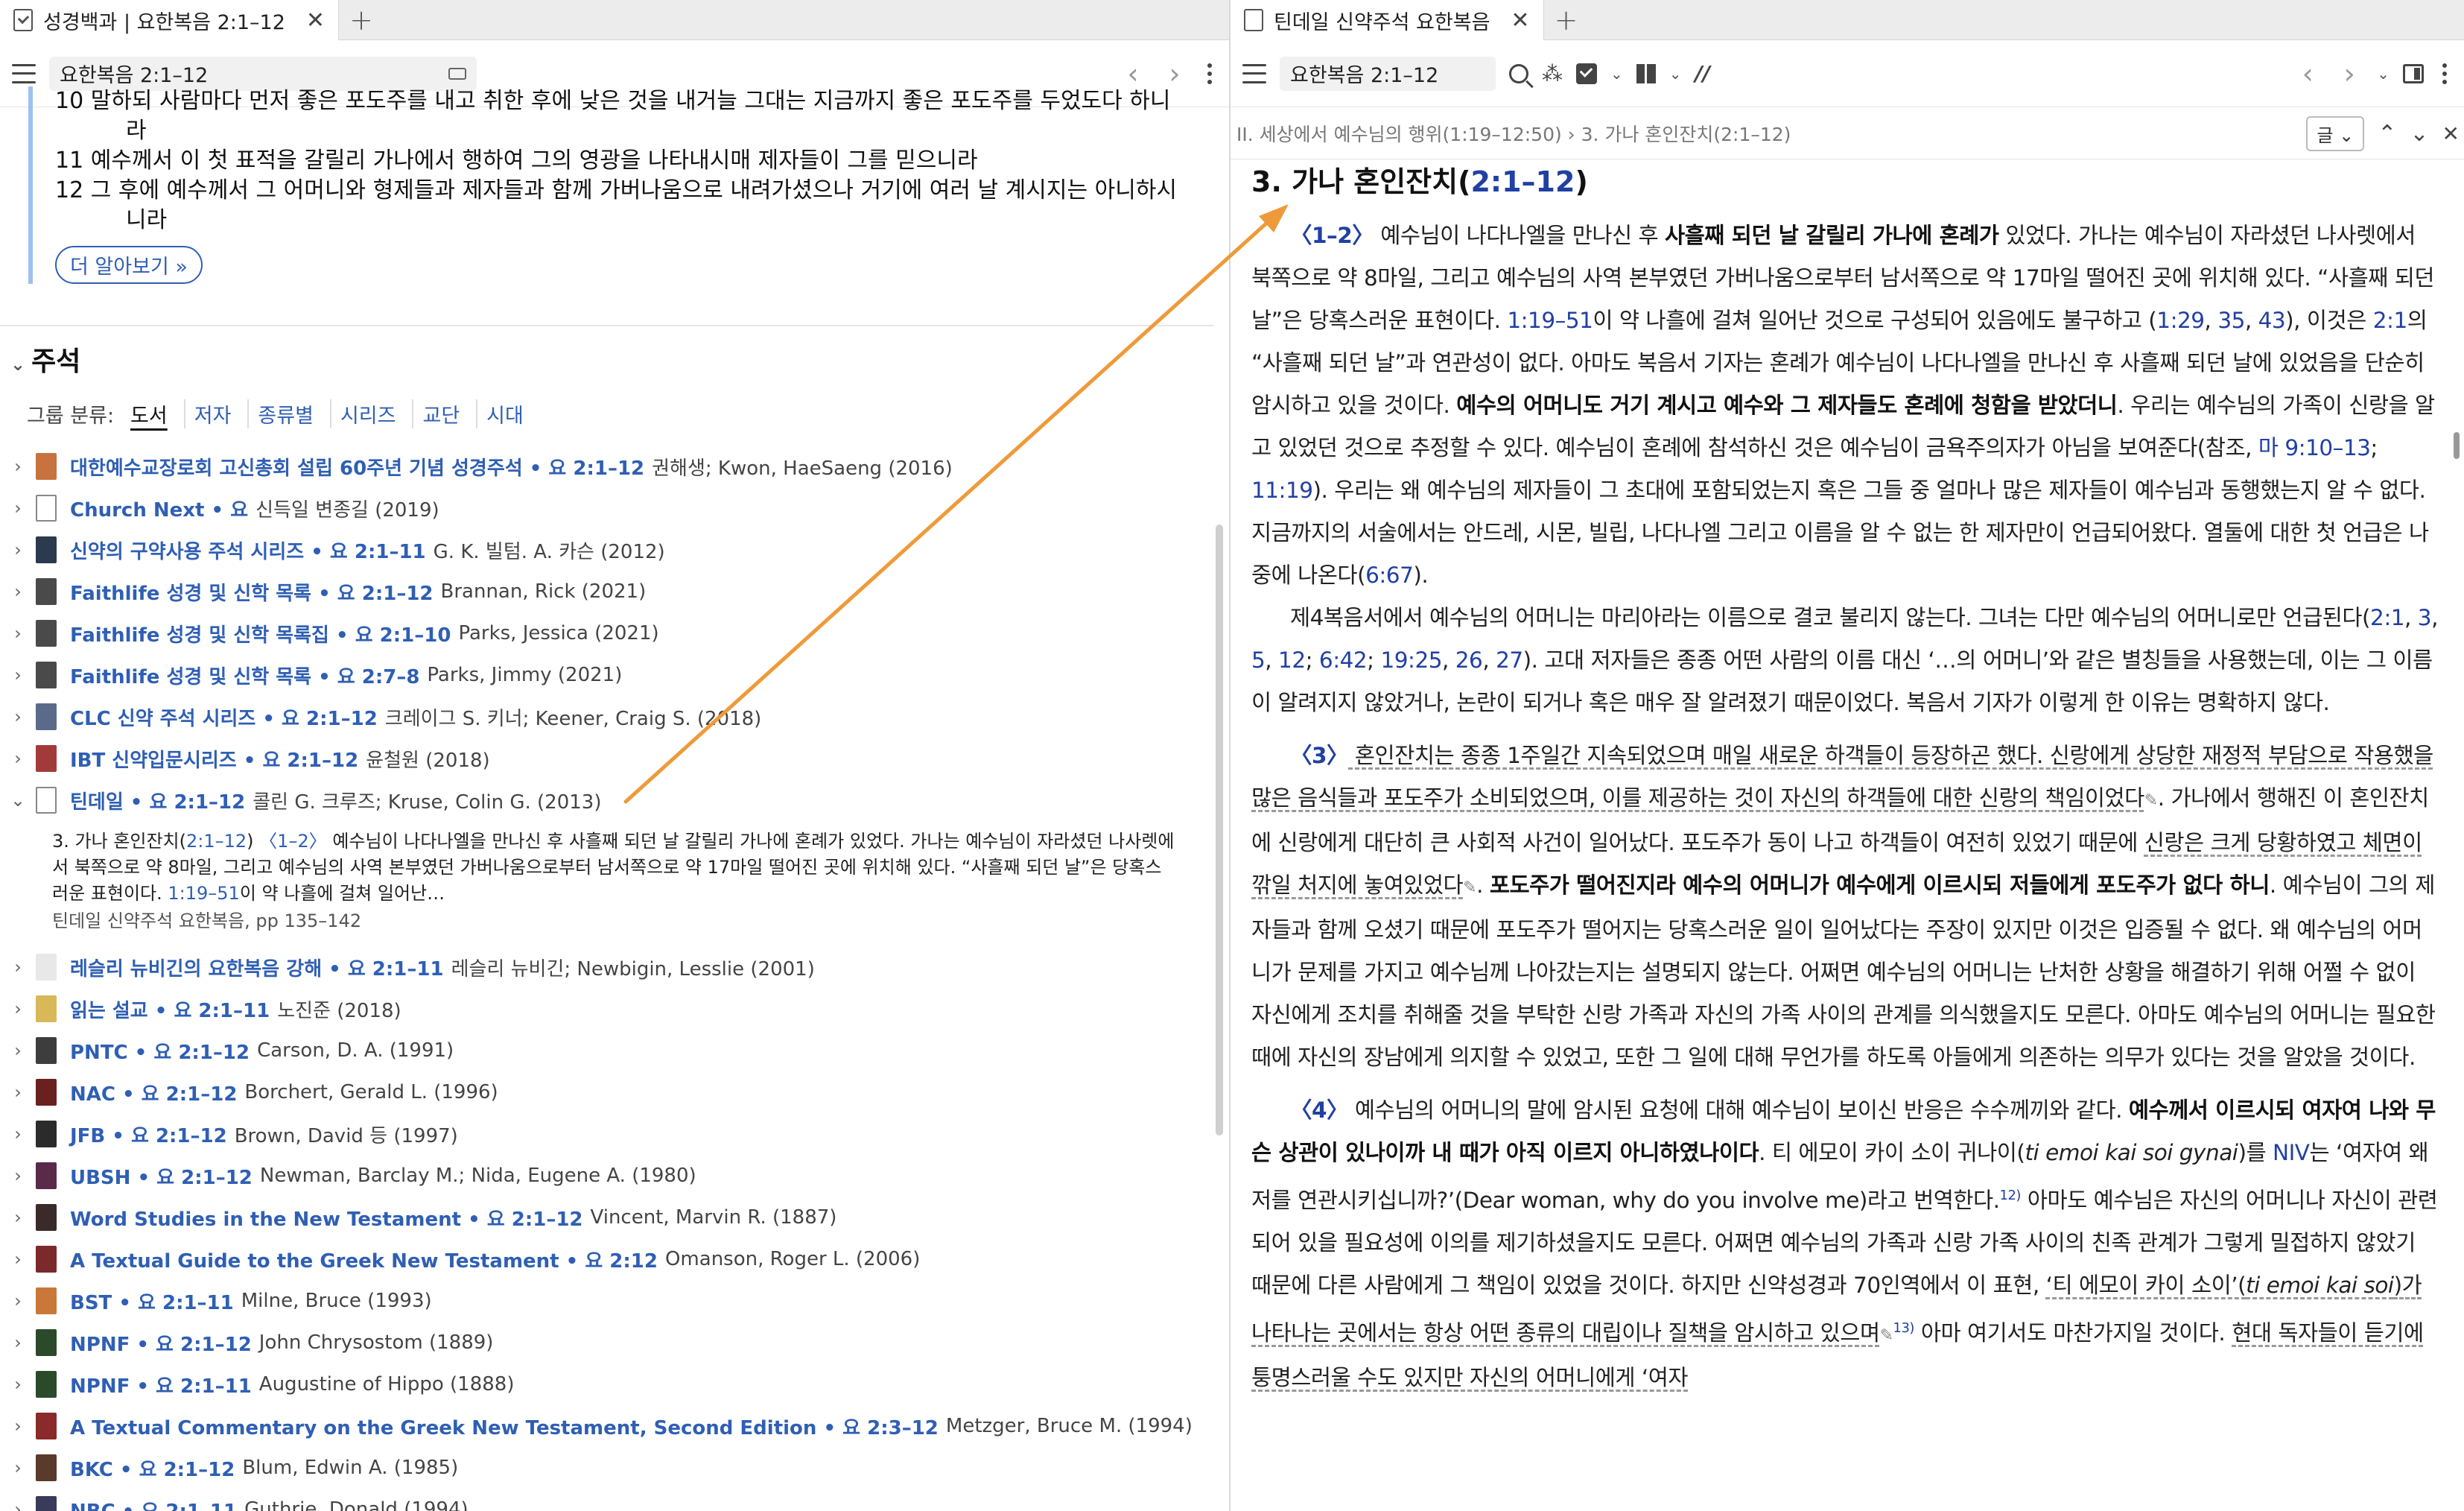 This screenshot has height=1511, width=2464. I want to click on checkbox-icon, so click(1586, 73).